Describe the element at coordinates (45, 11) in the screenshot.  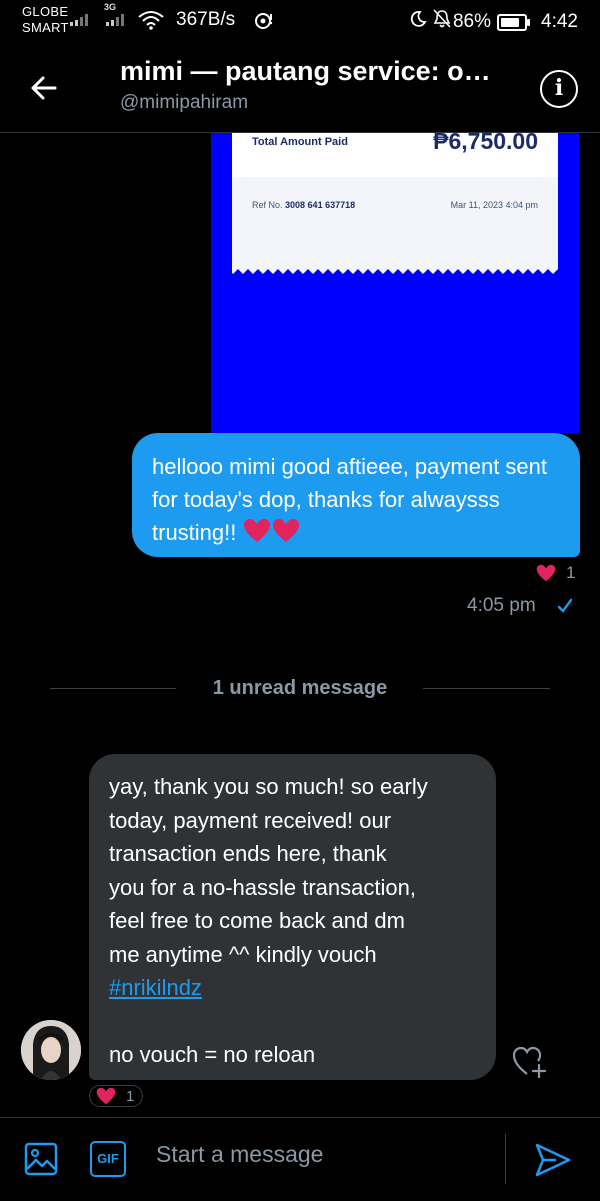
I see `carrier-1: GLOBE` at that location.